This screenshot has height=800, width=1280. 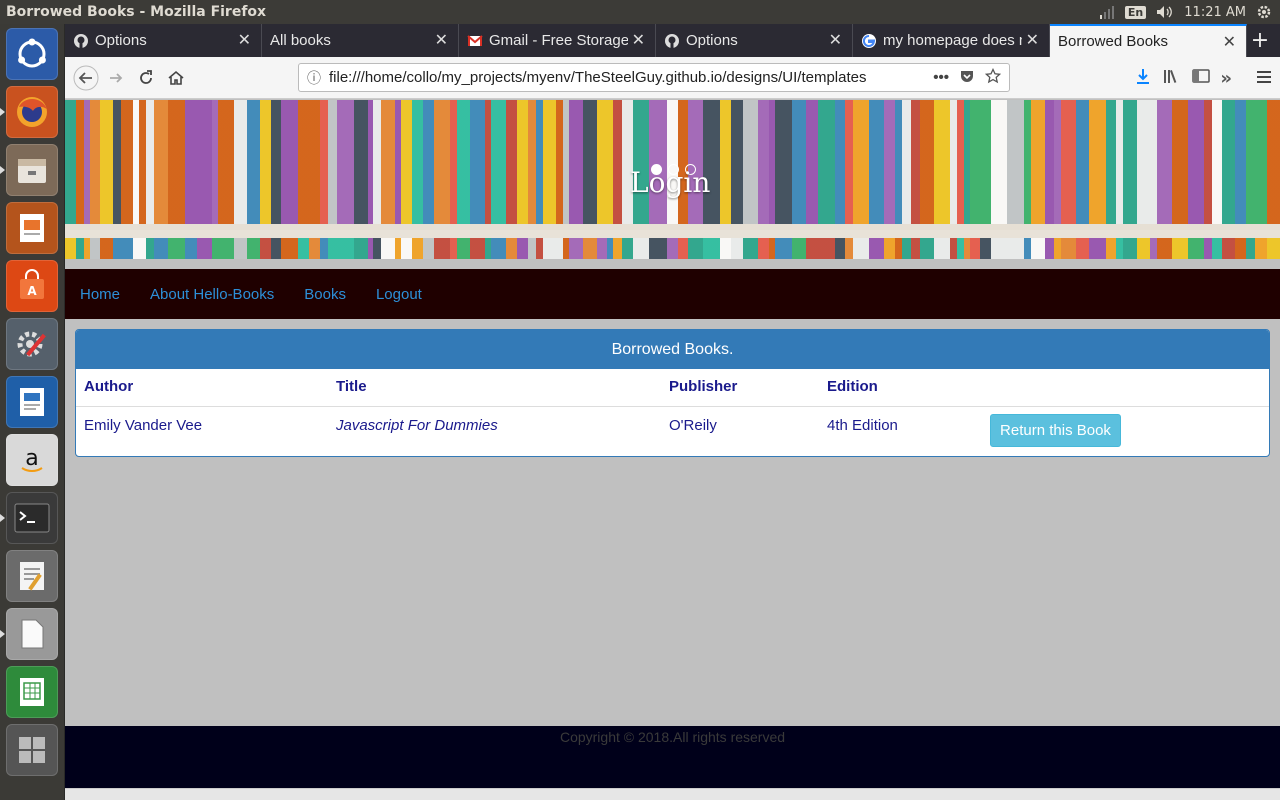 I want to click on nav-link-books: Books, so click(x=325, y=294).